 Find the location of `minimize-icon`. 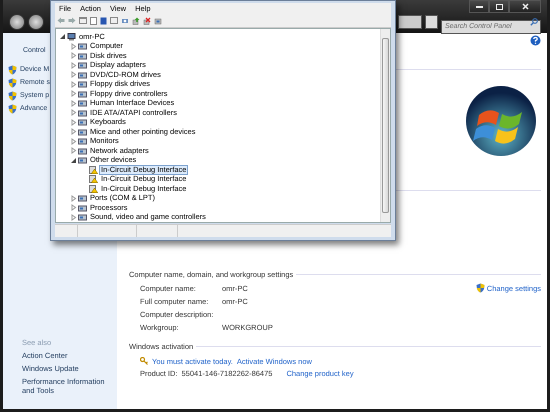

minimize-icon is located at coordinates (479, 6).